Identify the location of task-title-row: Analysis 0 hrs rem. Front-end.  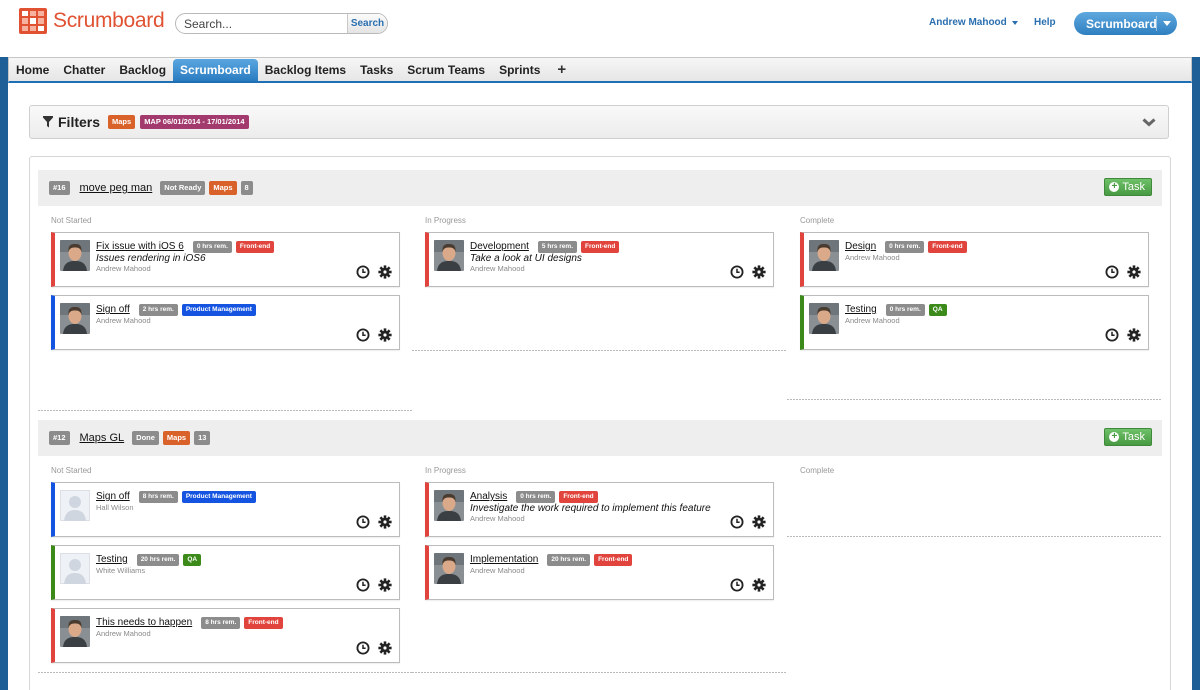
(619, 496).